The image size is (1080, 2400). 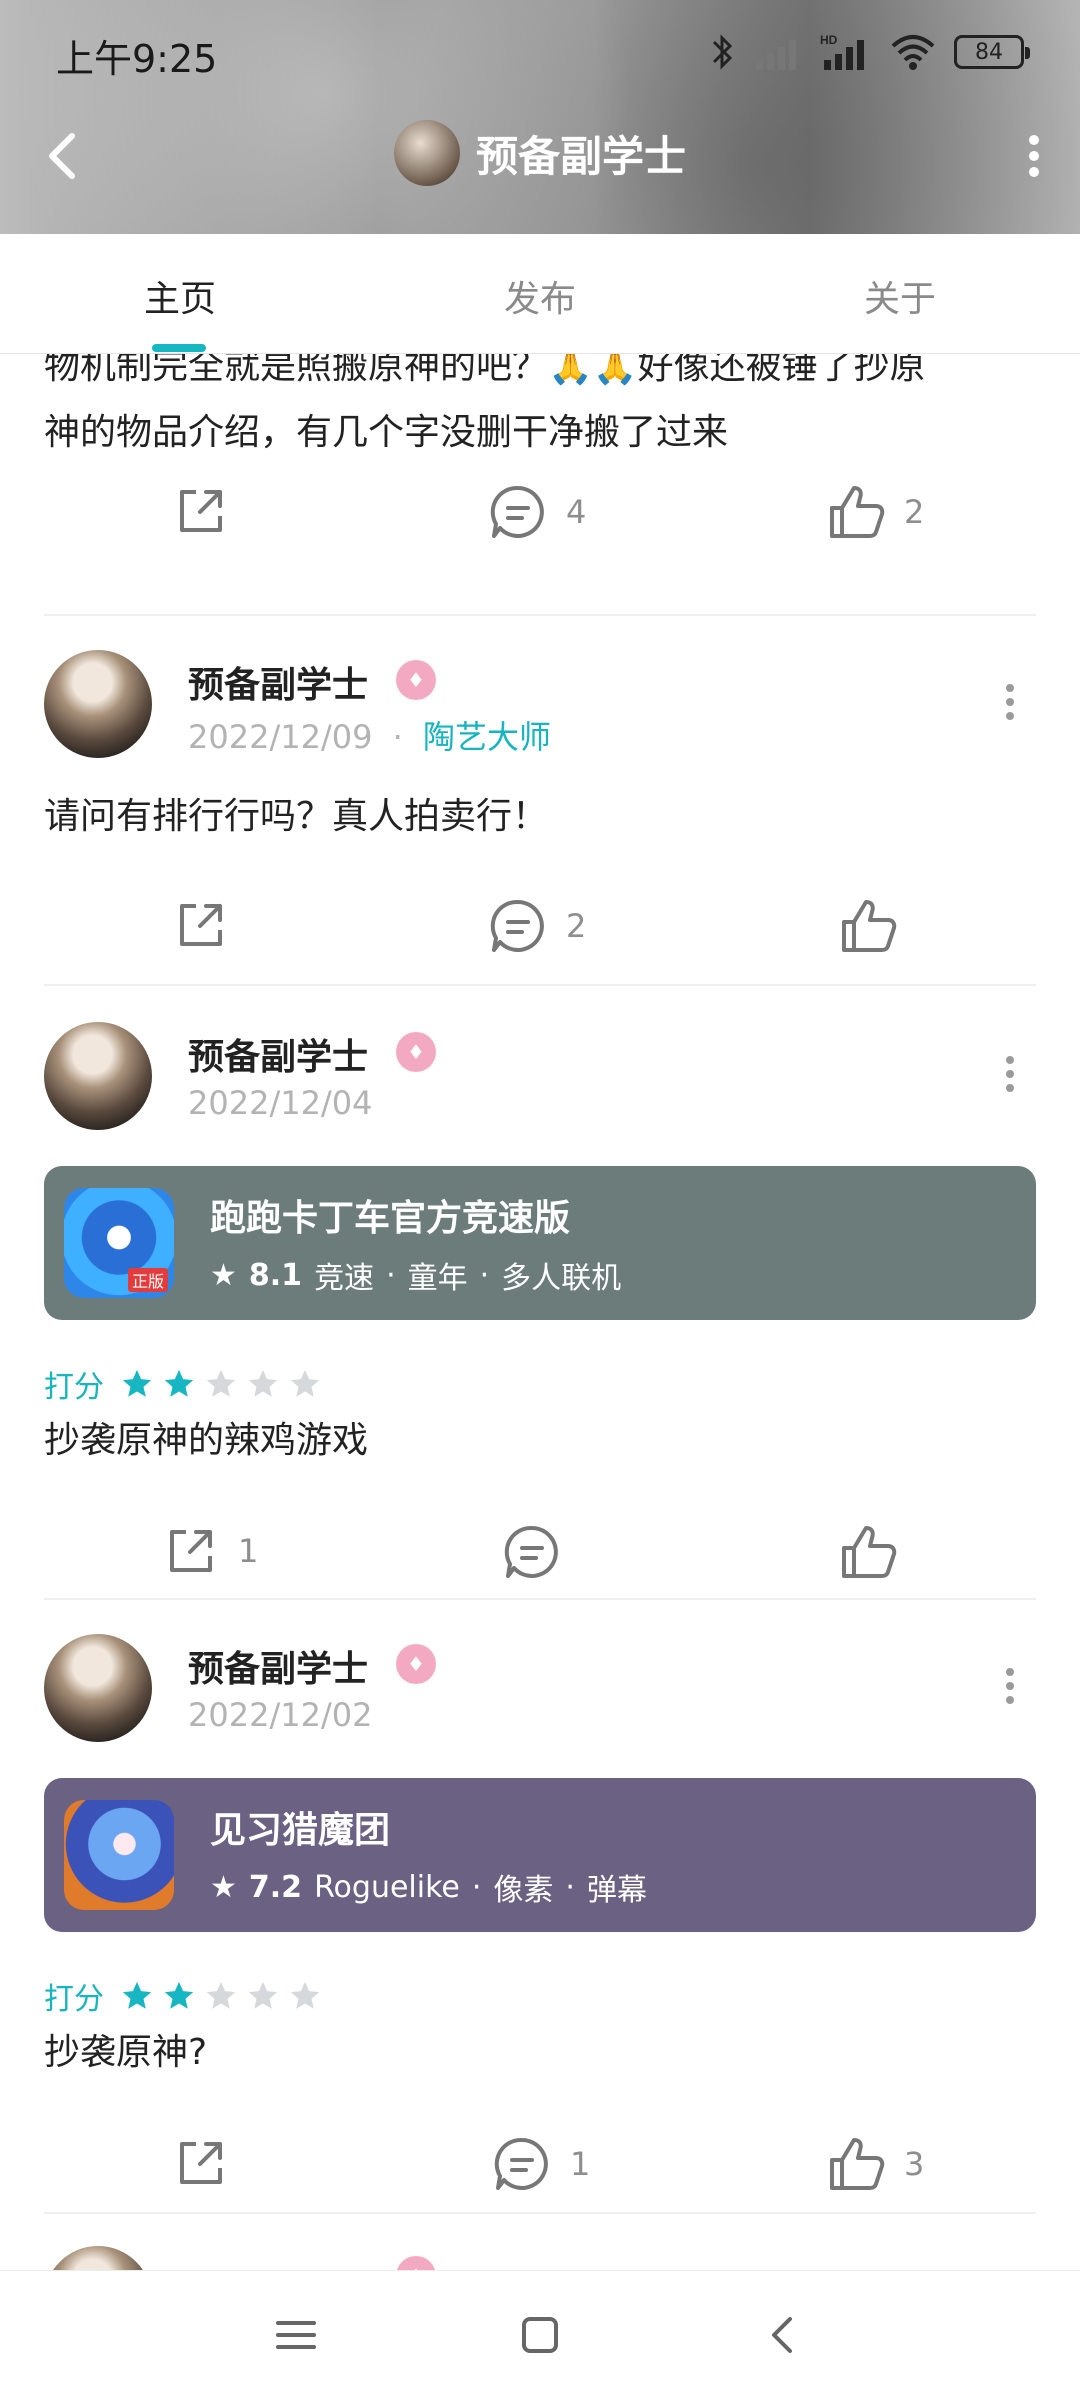 I want to click on comment-button: 1, so click(x=541, y=2164).